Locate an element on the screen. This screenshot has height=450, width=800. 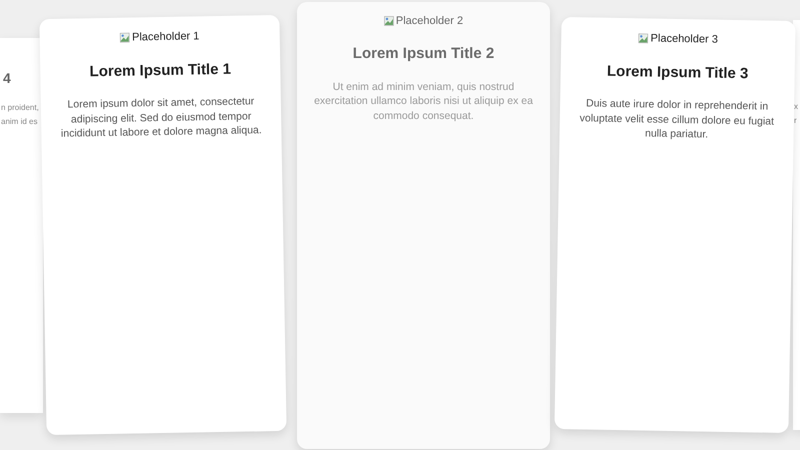
card-title: Lorem Ipsum Title 1 is located at coordinates (160, 70).